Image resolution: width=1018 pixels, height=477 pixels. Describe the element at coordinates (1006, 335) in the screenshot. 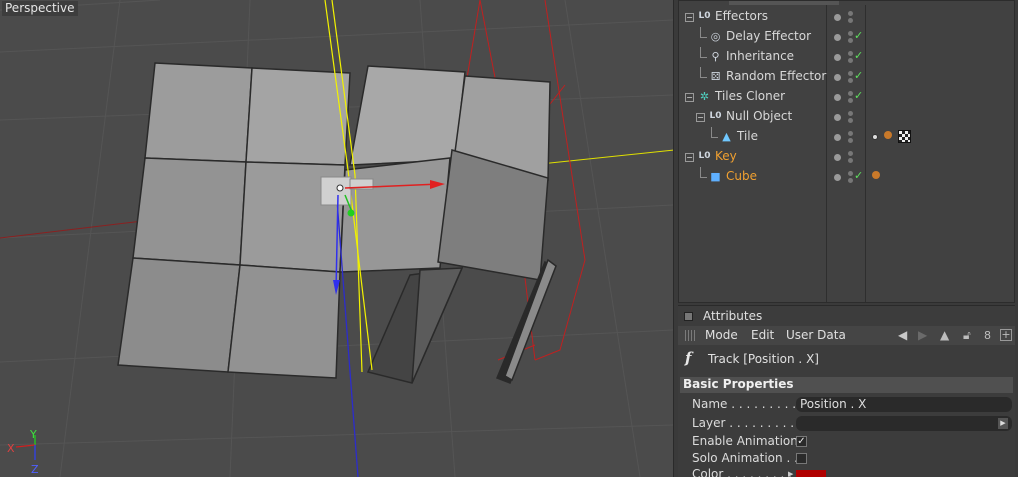

I see `new-panel-icon: +` at that location.